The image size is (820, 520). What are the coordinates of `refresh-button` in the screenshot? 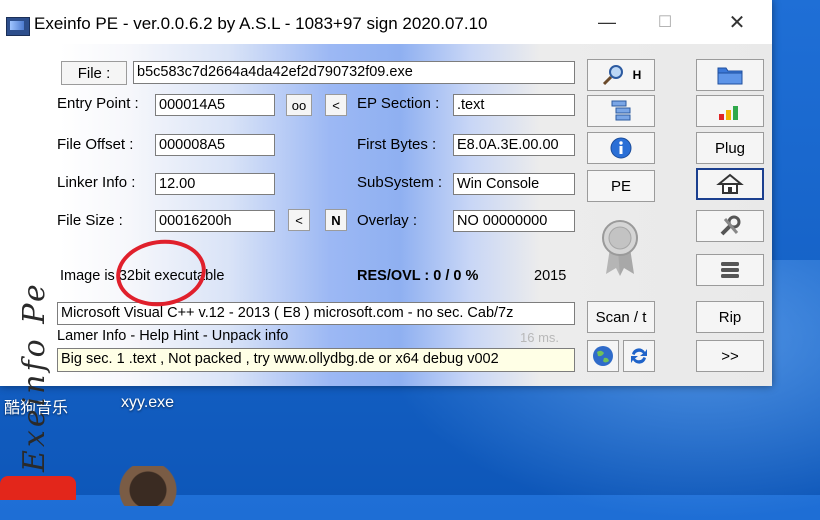 It's located at (639, 356).